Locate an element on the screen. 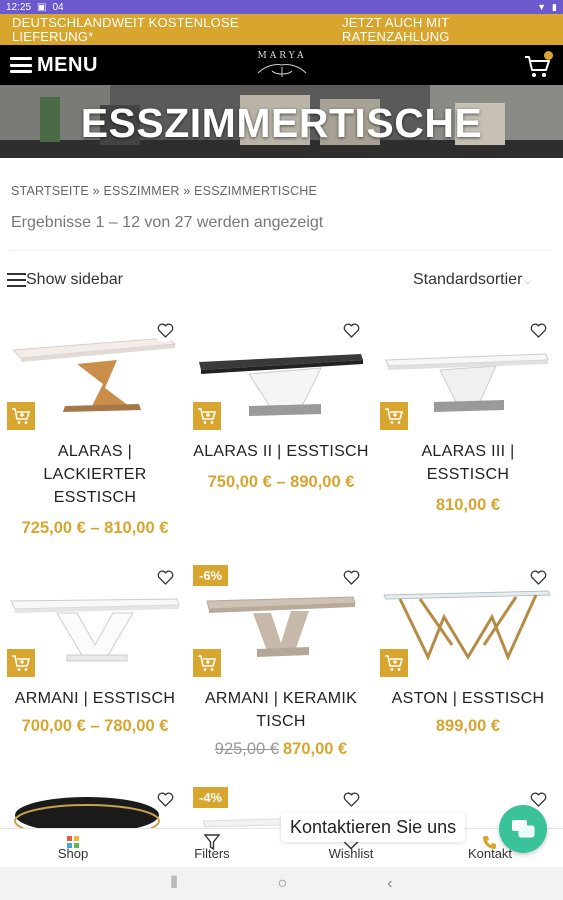 The image size is (563, 900). page-title: ESSZIMMERTISCHE is located at coordinates (281, 123).